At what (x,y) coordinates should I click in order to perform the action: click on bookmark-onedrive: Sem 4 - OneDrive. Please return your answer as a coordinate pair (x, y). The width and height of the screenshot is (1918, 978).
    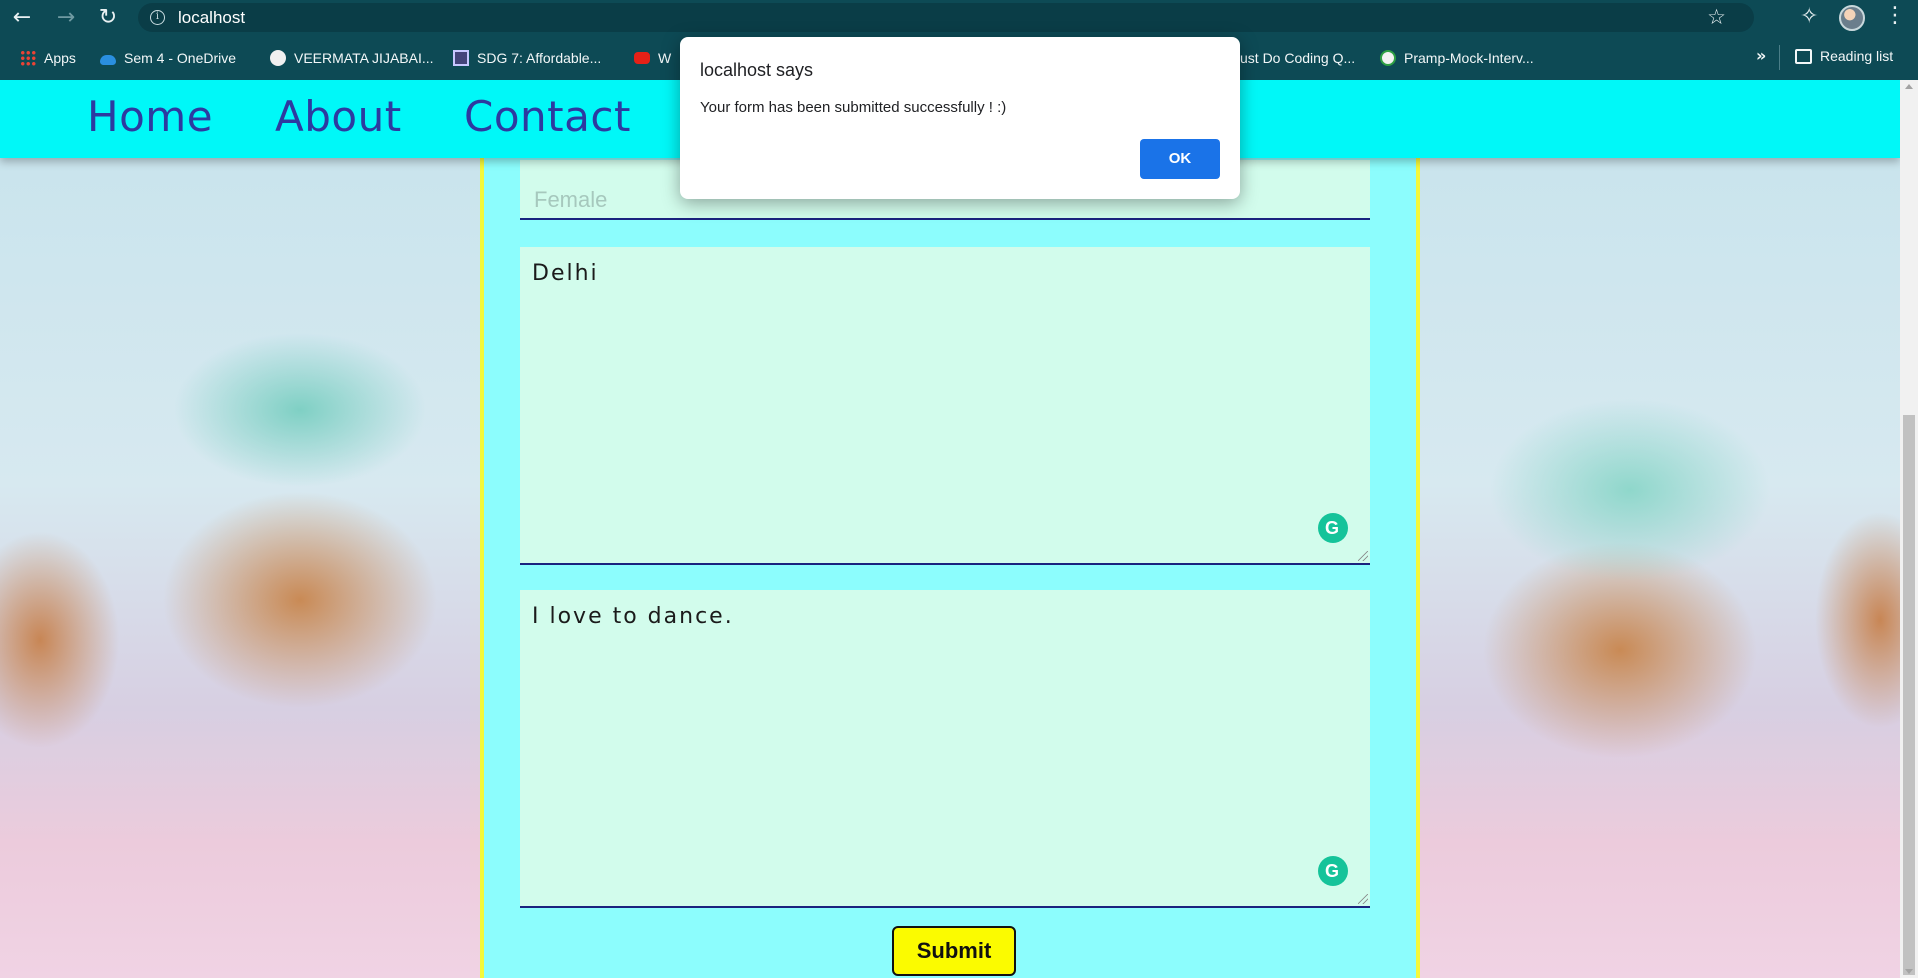
    Looking at the image, I should click on (168, 58).